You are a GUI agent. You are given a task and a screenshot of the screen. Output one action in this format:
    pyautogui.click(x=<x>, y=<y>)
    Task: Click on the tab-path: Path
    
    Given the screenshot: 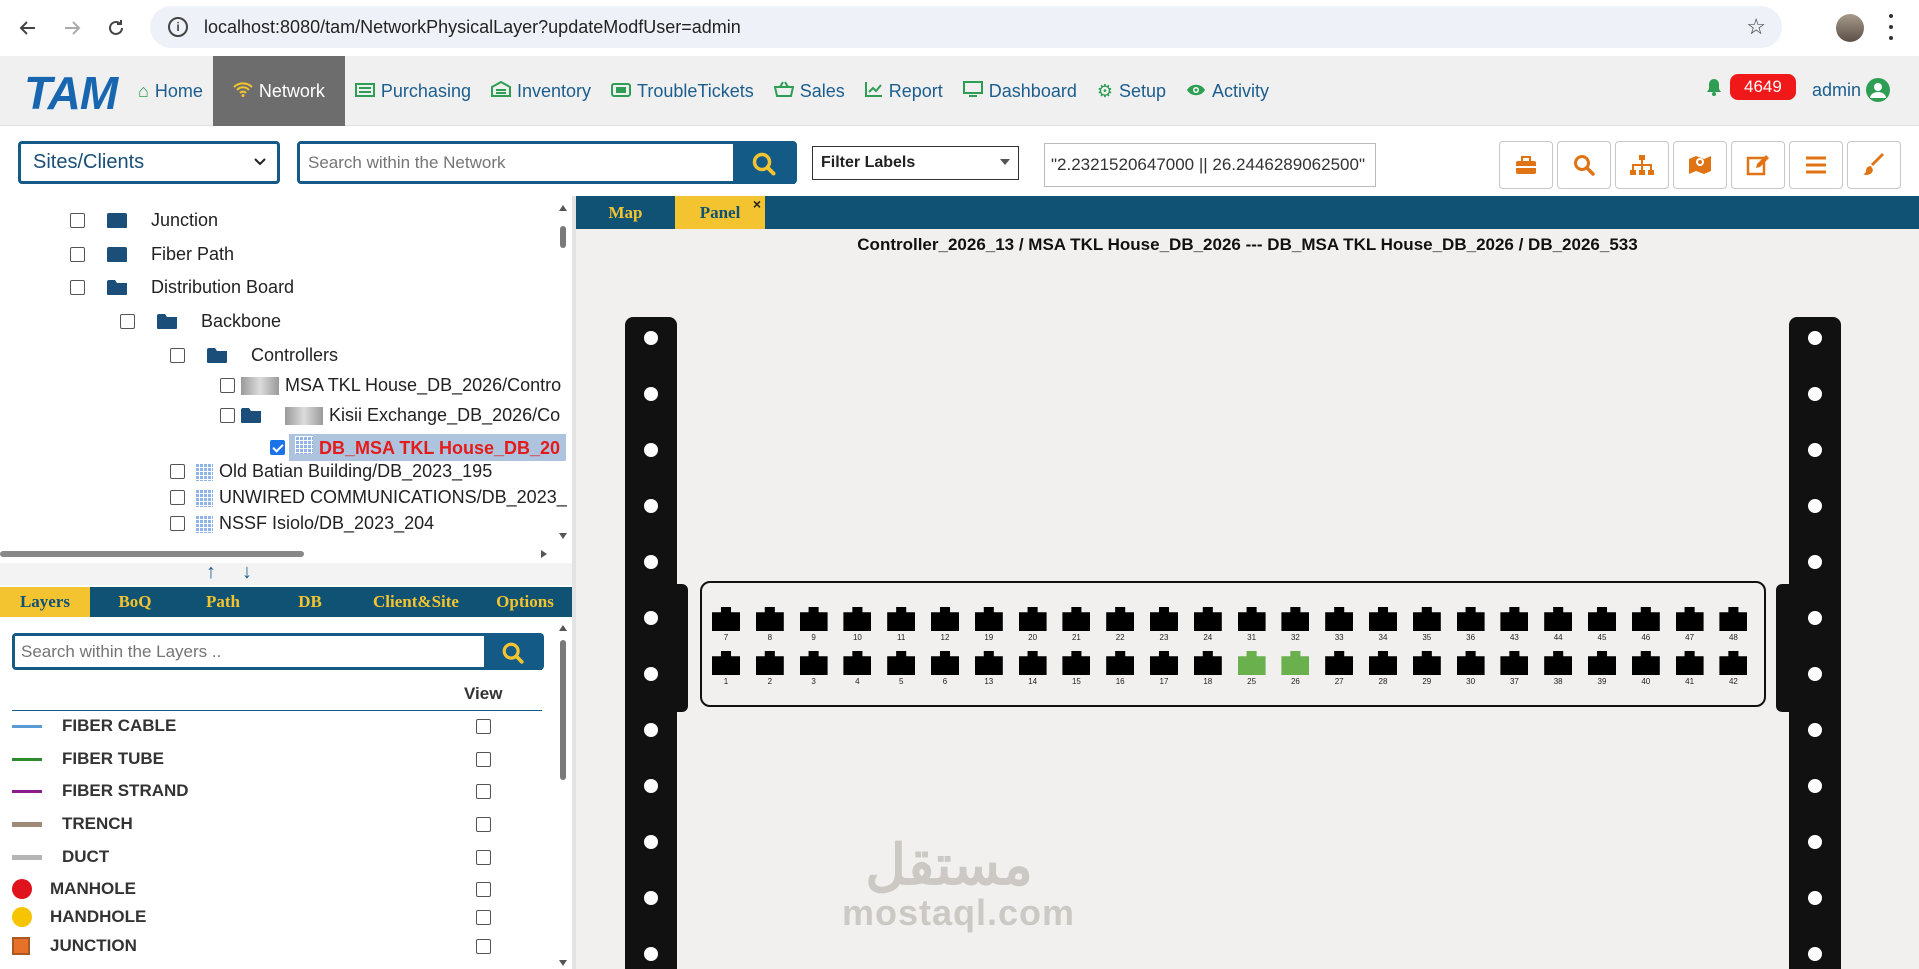 What is the action you would take?
    pyautogui.click(x=223, y=602)
    